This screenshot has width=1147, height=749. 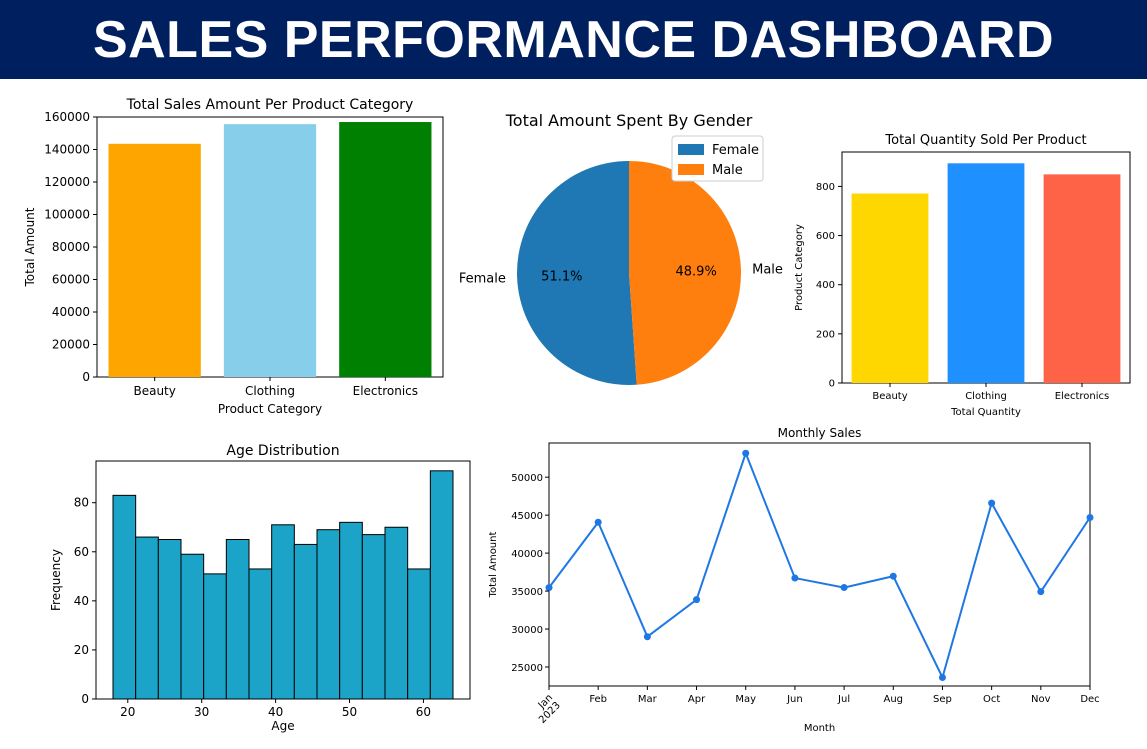 What do you see at coordinates (825, 285) in the screenshot?
I see `y-tick-label: 400` at bounding box center [825, 285].